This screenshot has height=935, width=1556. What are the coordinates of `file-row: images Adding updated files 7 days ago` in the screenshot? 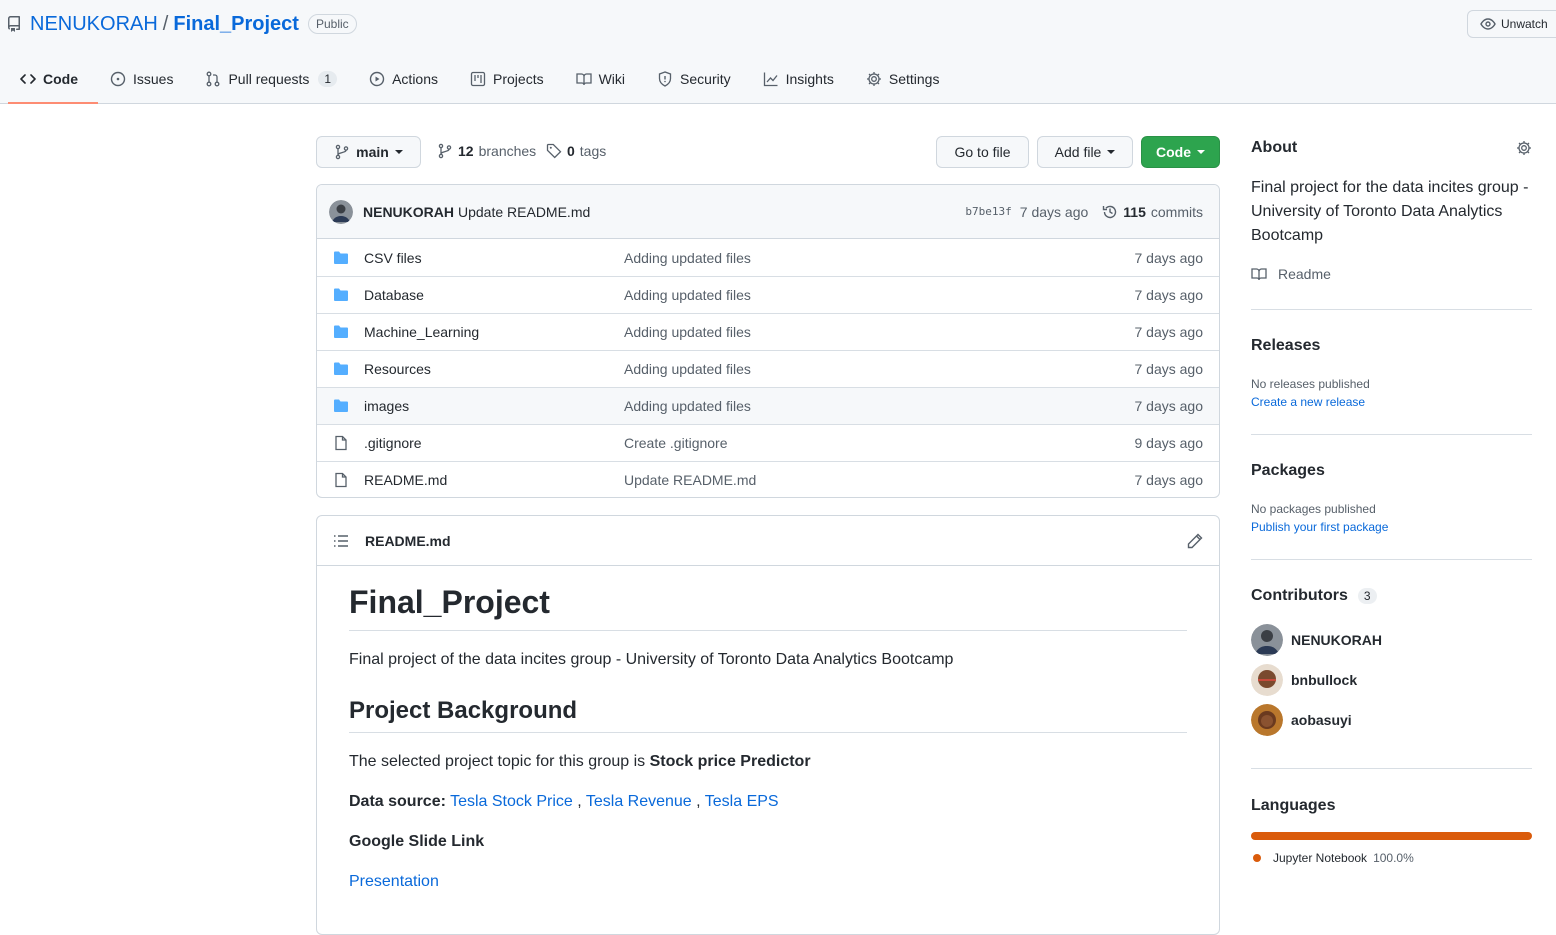 It's located at (768, 405).